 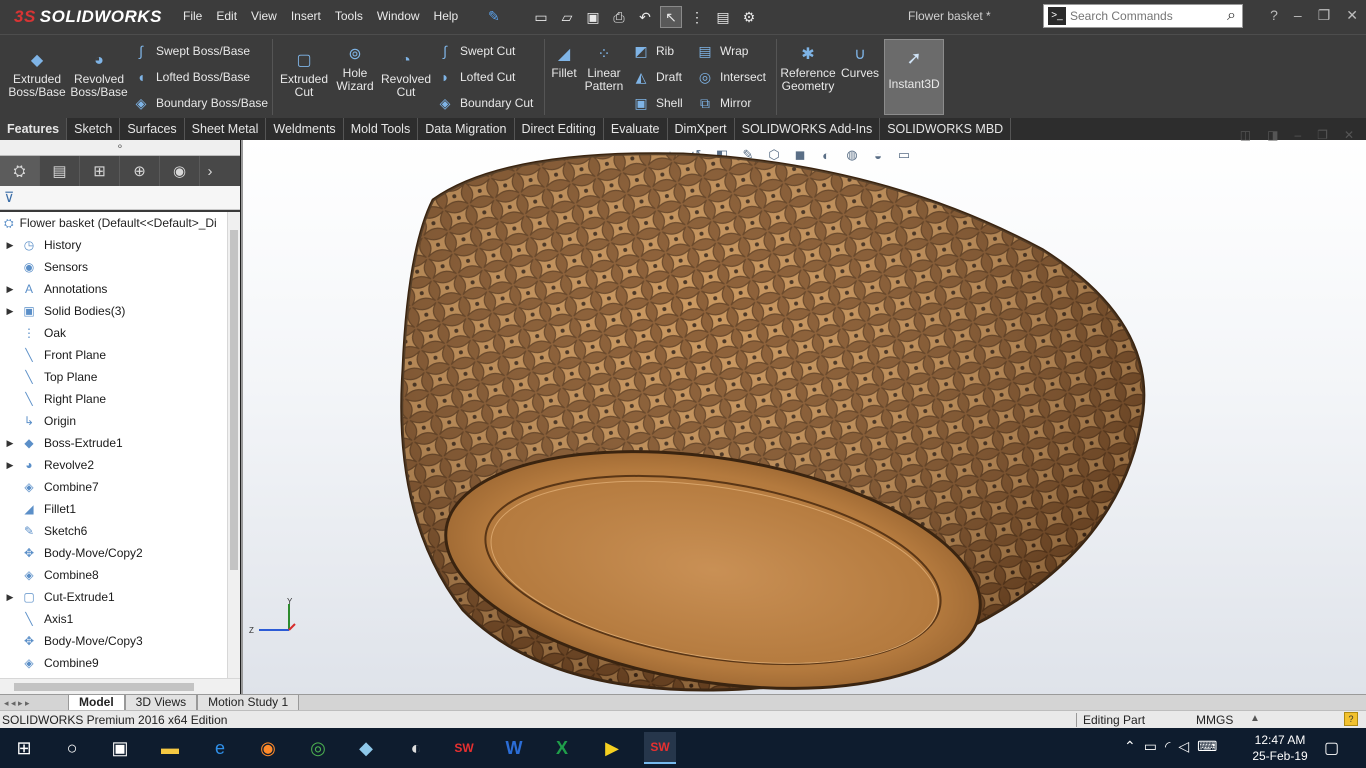 I want to click on swept-cut-button: ∫ Swept Cut, so click(x=475, y=51).